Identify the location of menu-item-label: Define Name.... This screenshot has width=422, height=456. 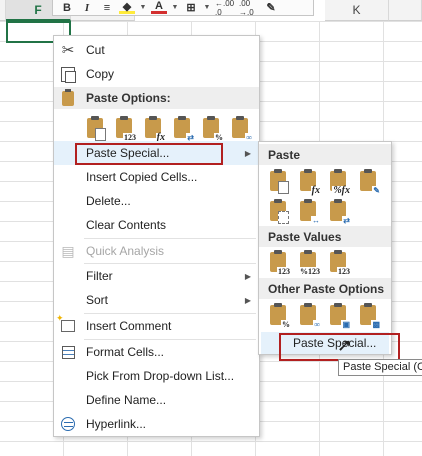
(126, 400).